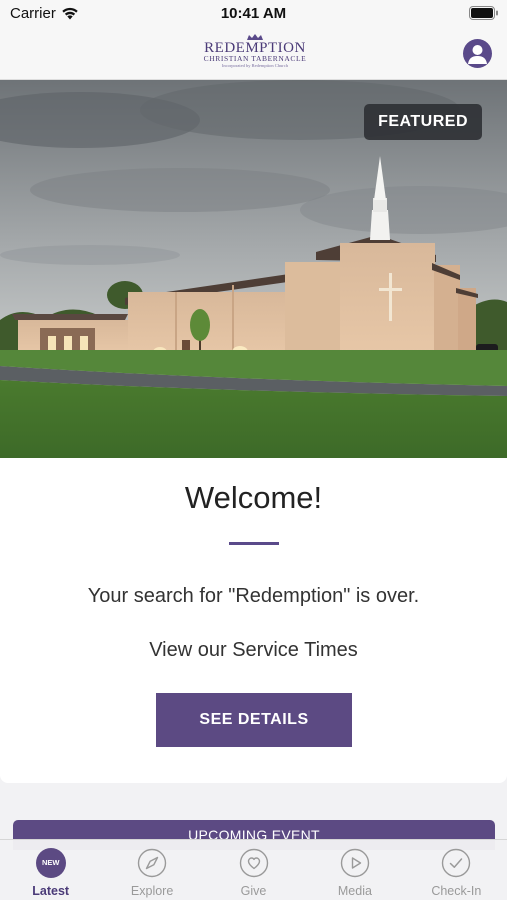 This screenshot has height=900, width=507. Describe the element at coordinates (254, 720) in the screenshot. I see `see-details-button: SEE DETAILS` at that location.